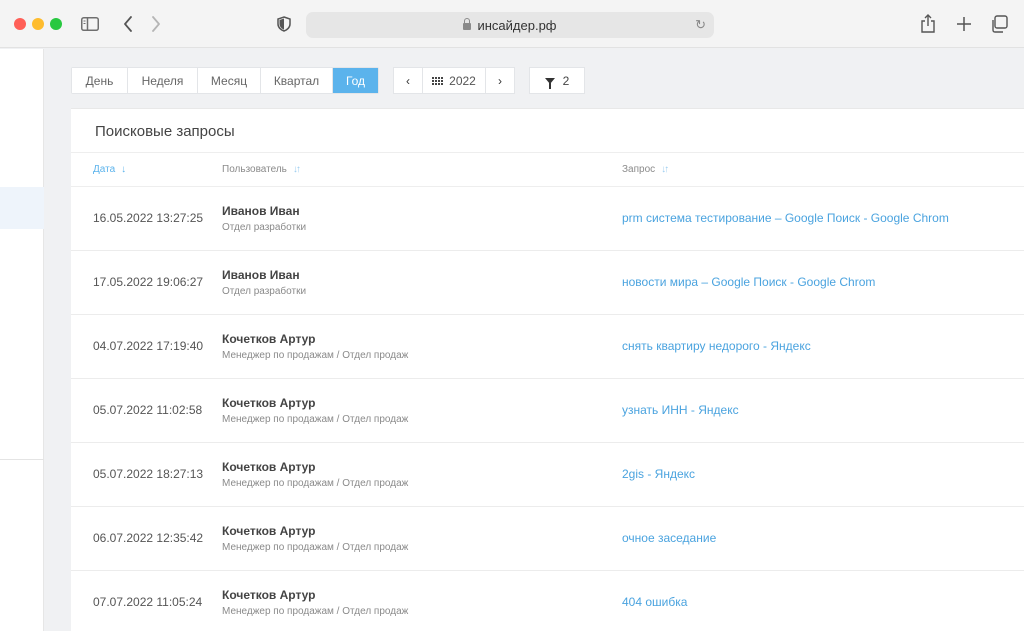 This screenshot has height=631, width=1024. What do you see at coordinates (229, 80) in the screenshot?
I see `period-month-button: Месяц` at bounding box center [229, 80].